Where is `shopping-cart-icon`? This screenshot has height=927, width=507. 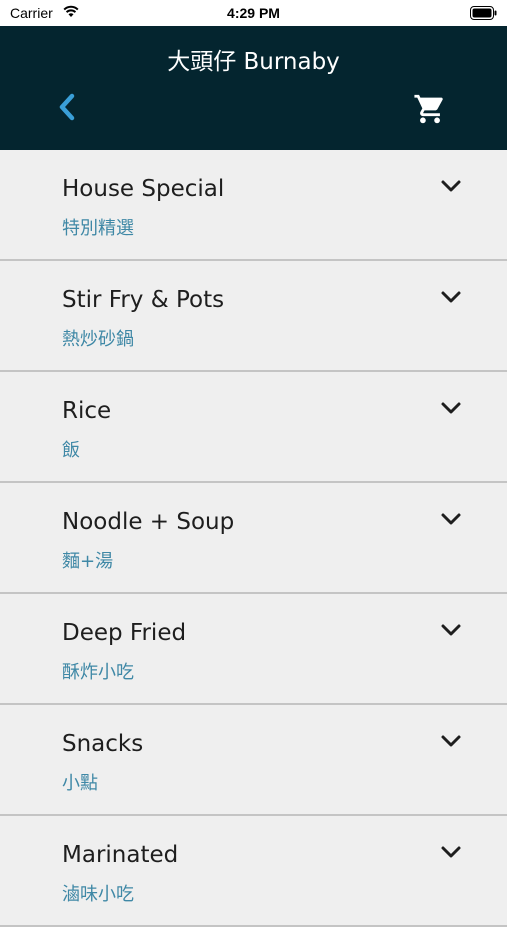
shopping-cart-icon is located at coordinates (428, 109).